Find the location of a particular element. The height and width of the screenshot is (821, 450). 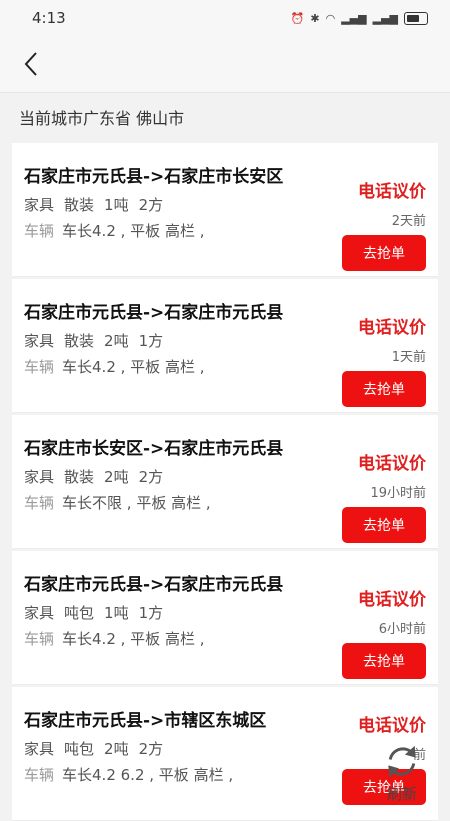

signal-icon-2: ▂▄▆ is located at coordinates (385, 18).